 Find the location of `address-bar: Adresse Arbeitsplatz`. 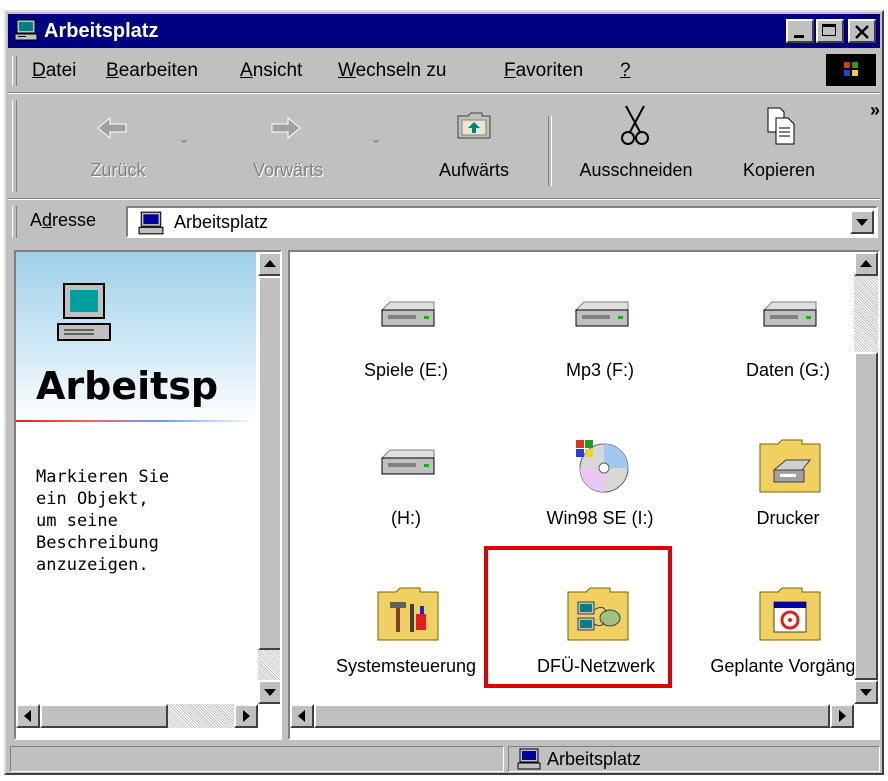

address-bar: Adresse Arbeitsplatz is located at coordinates (444, 222).